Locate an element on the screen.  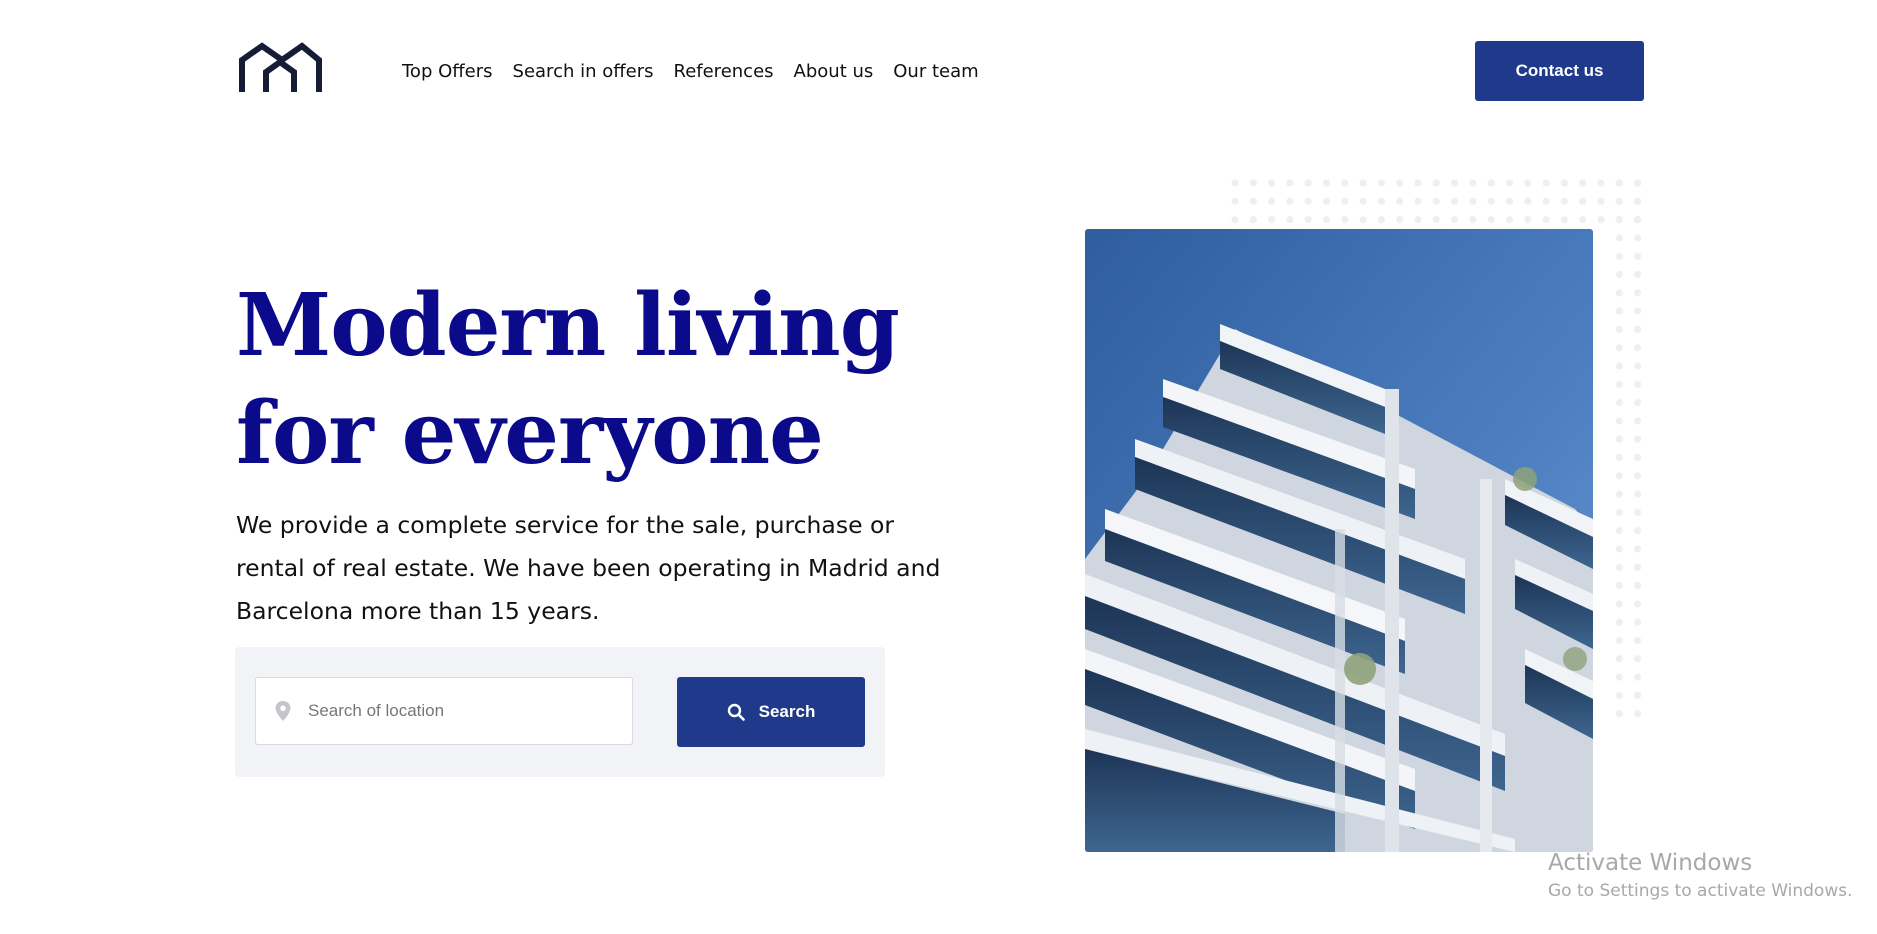
location-pin-icon is located at coordinates (283, 711).